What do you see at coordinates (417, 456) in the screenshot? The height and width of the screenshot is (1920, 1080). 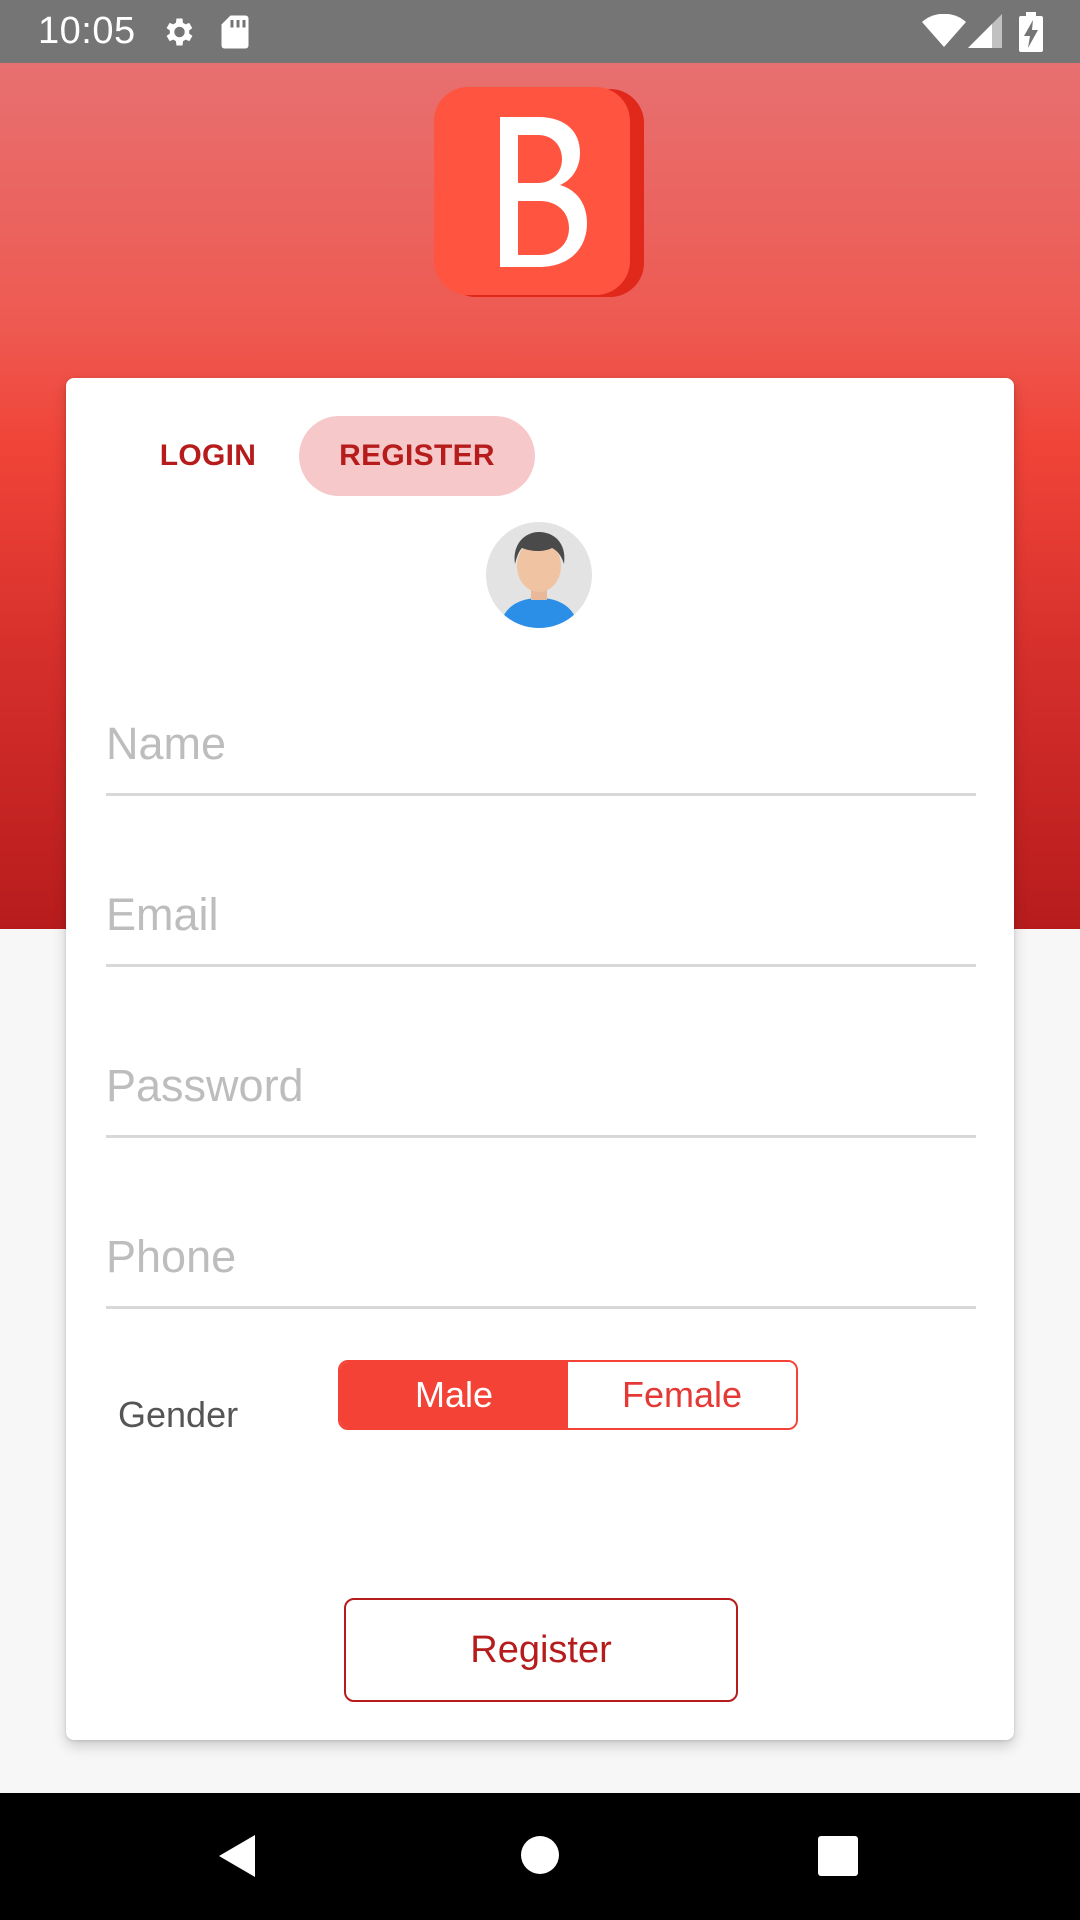 I see `tab-register: REGISTER` at bounding box center [417, 456].